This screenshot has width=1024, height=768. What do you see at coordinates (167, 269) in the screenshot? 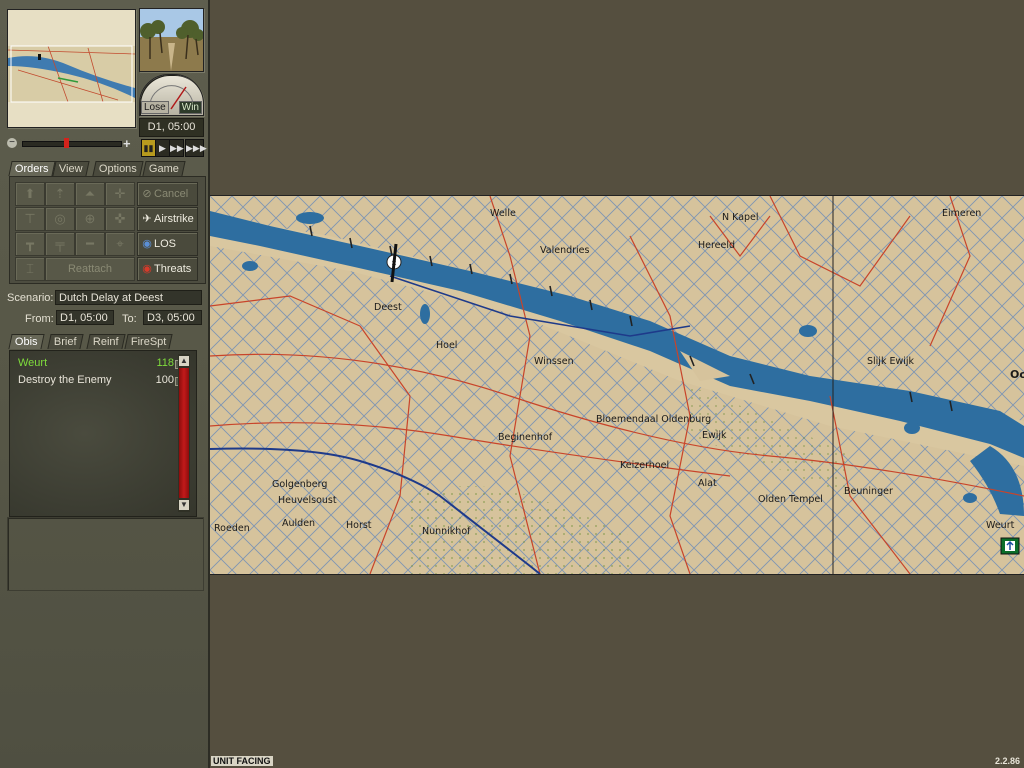
I see `threats-button: ◉ Threats` at bounding box center [167, 269].